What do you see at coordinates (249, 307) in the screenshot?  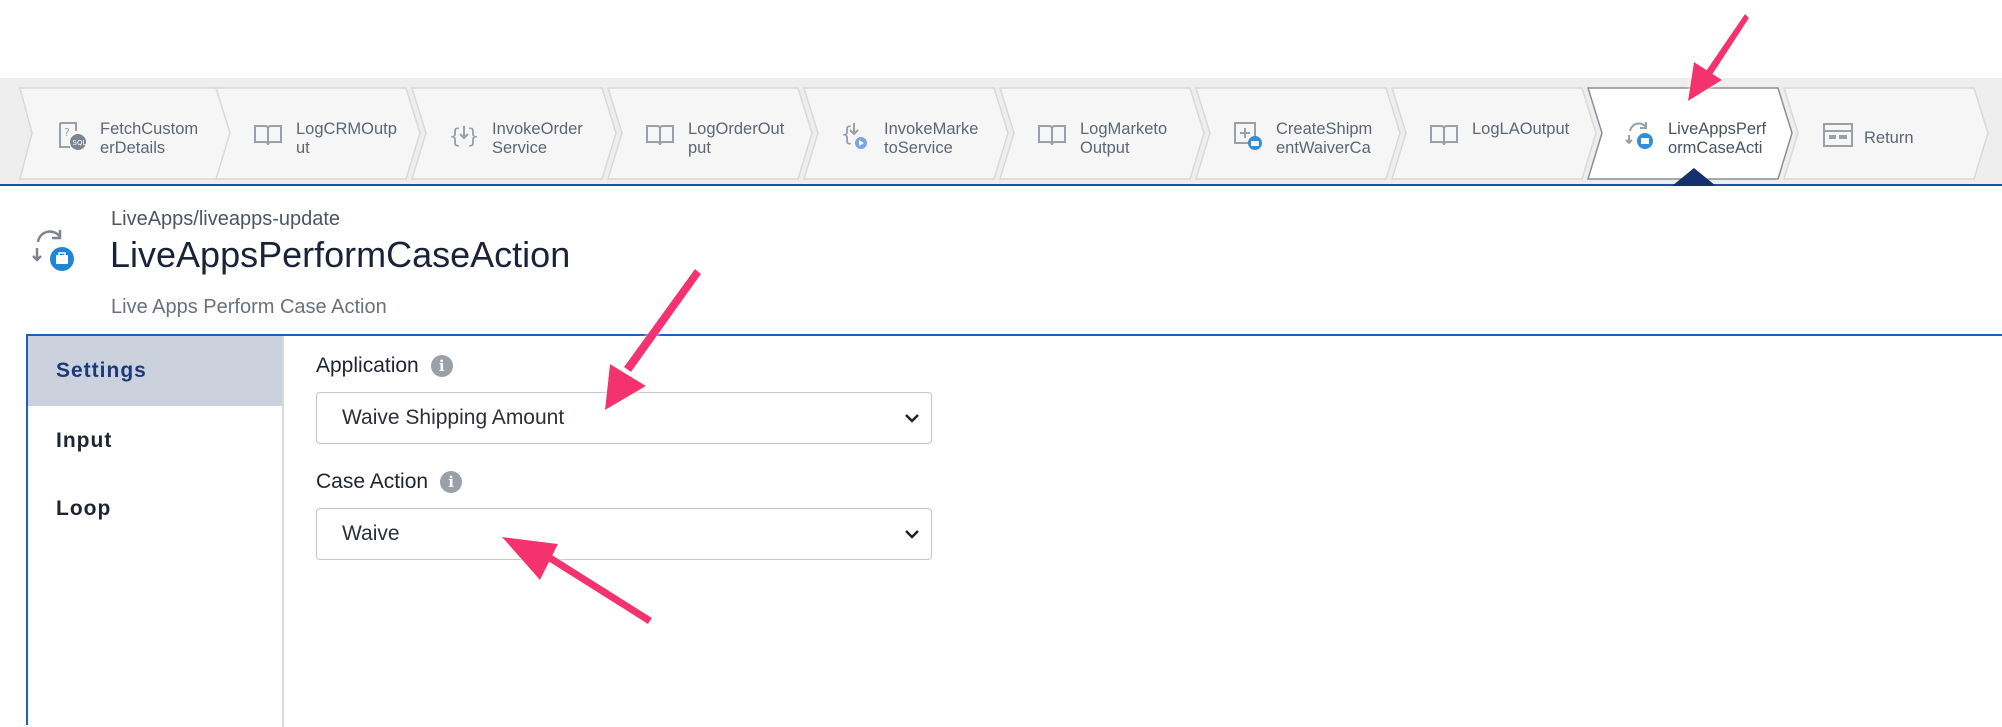 I see `activity-description: Live Apps Perform Case Action` at bounding box center [249, 307].